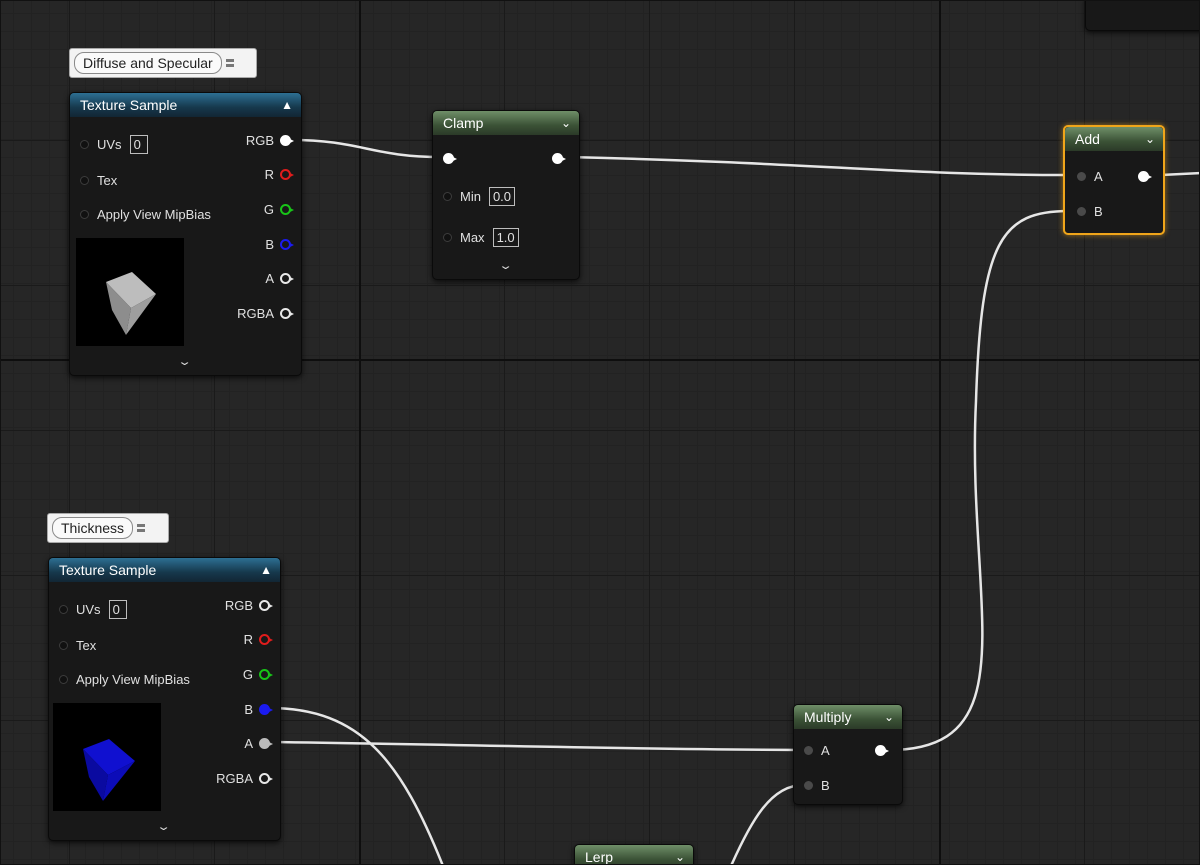 The image size is (1200, 865). I want to click on pin-label: RGBA, so click(234, 778).